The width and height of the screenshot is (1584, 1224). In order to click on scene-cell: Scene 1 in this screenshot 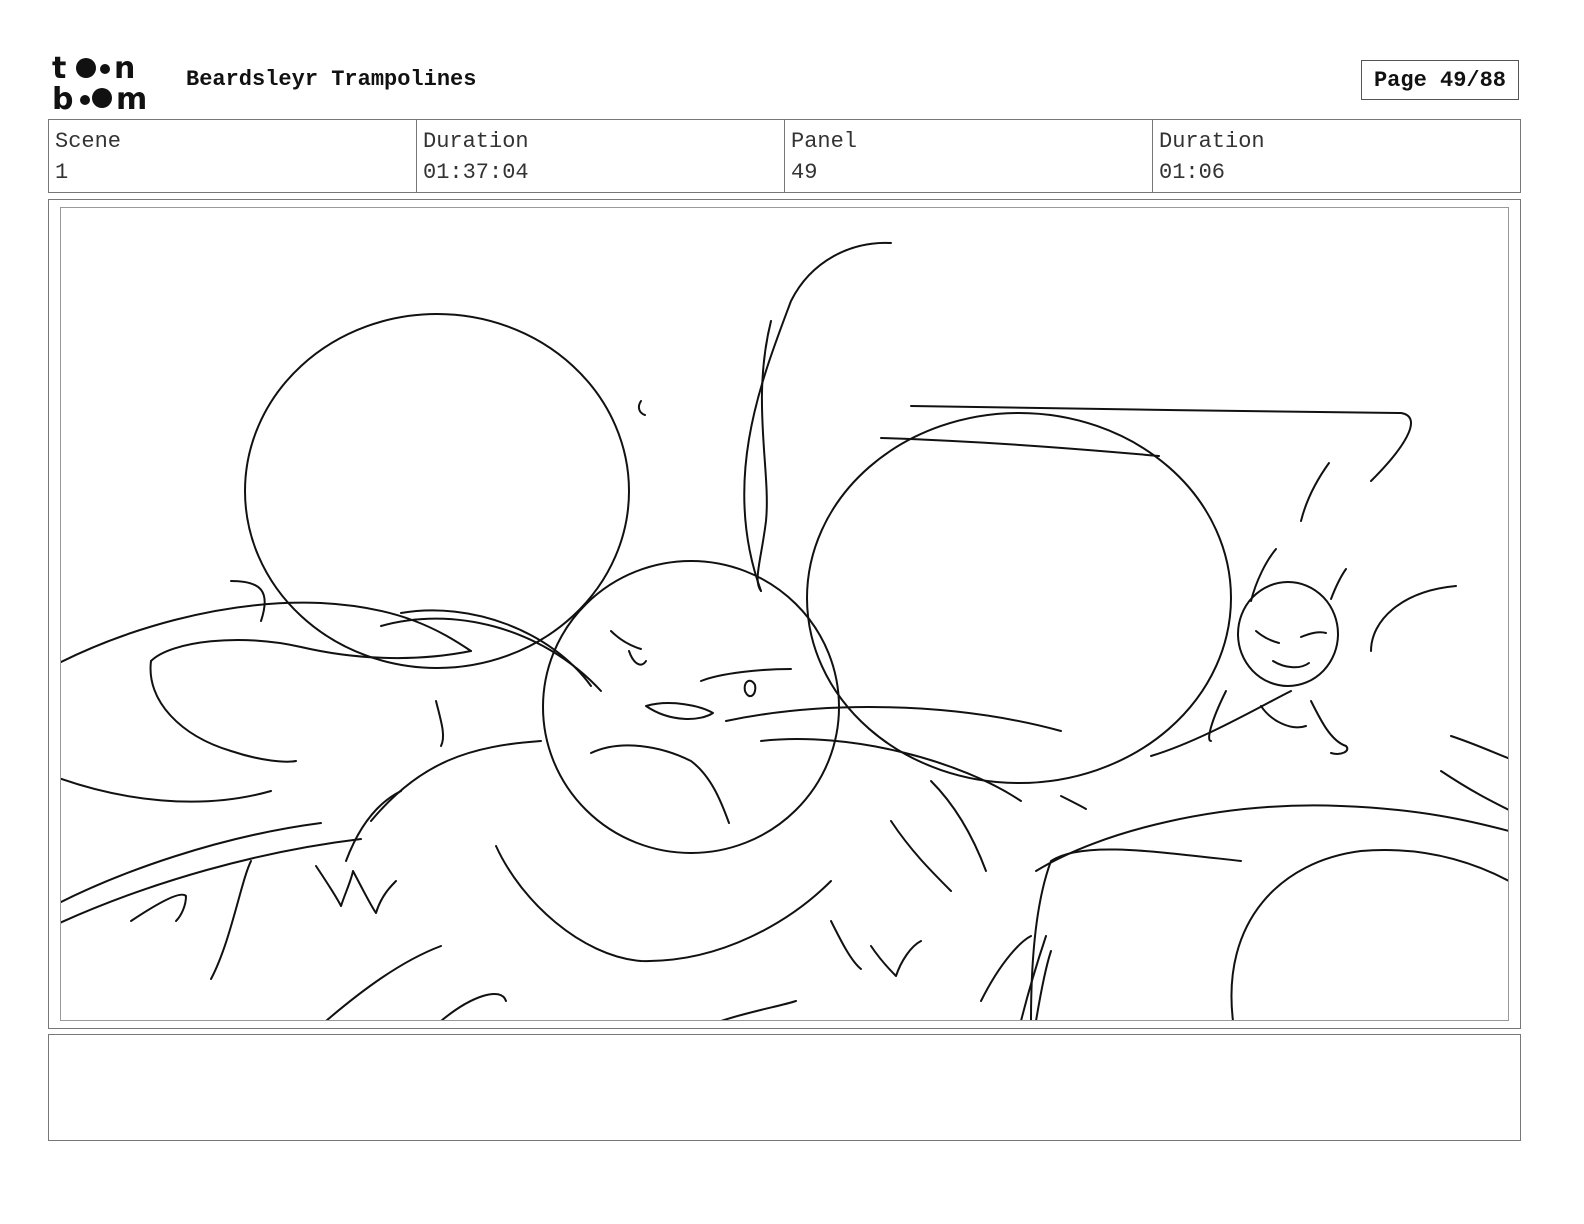, I will do `click(233, 156)`.